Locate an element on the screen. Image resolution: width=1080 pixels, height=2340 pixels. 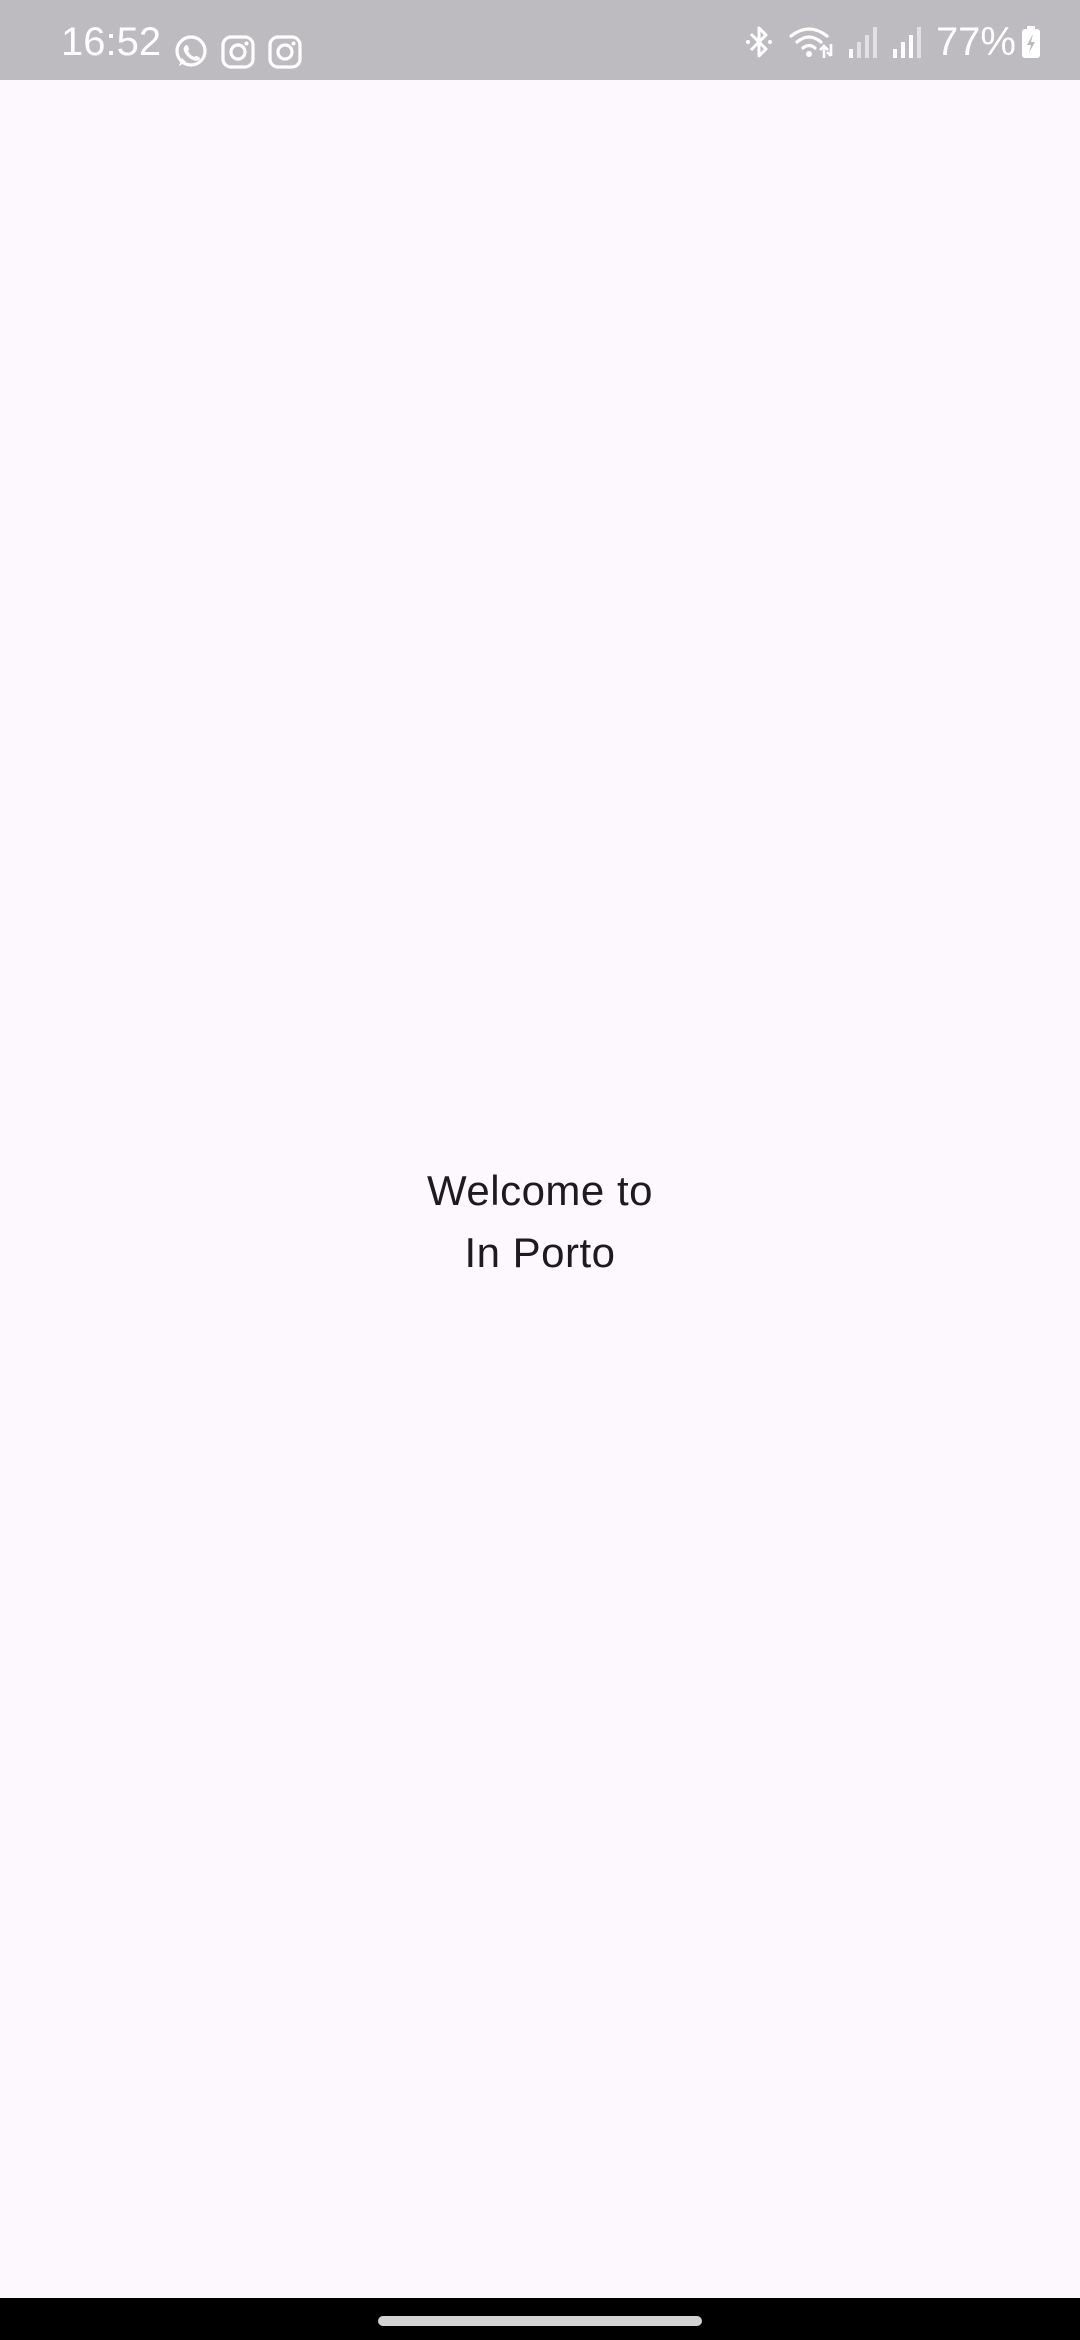
welcome-line-2: In Porto is located at coordinates (540, 1252).